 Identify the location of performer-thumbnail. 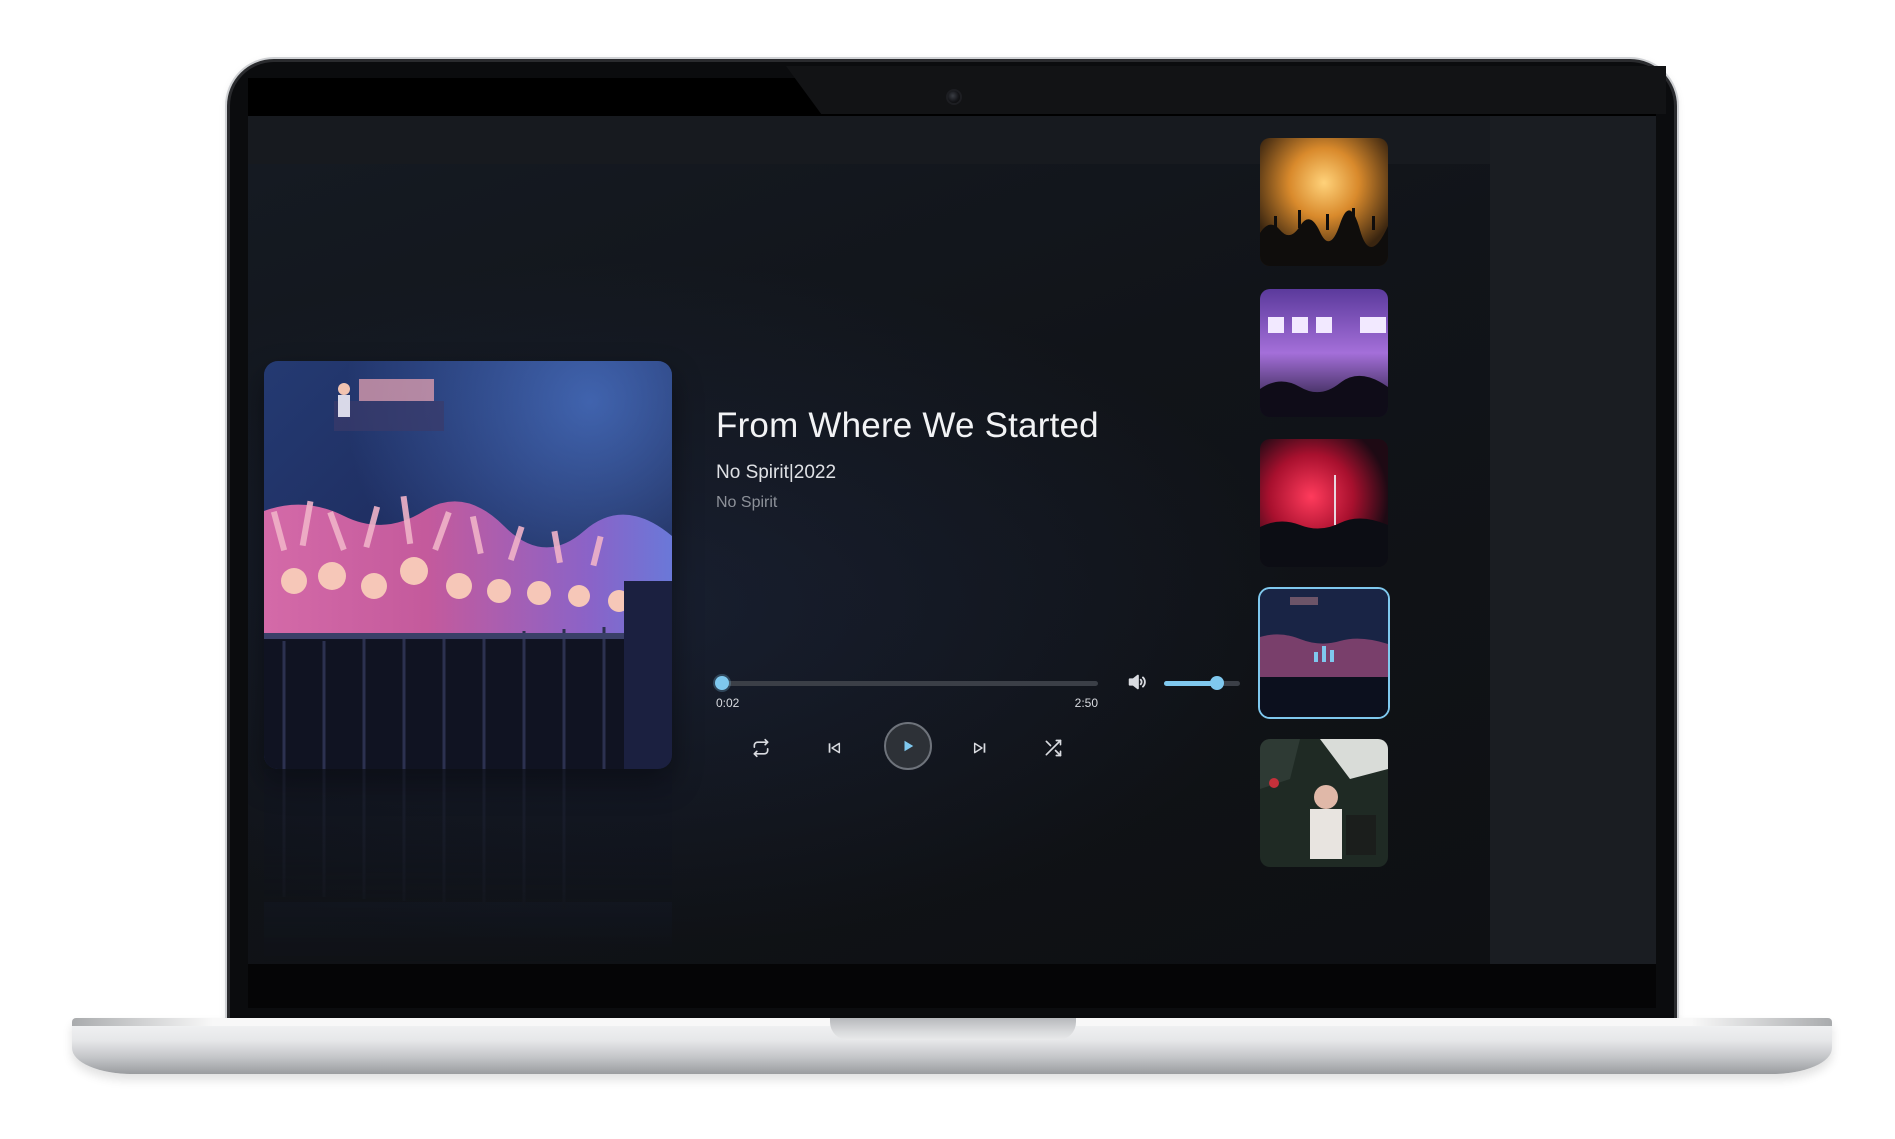
(1324, 803).